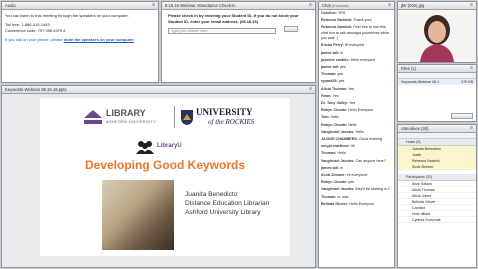 The image size is (478, 269). I want to click on chat-text: Can anyone hear?, so click(370, 160).